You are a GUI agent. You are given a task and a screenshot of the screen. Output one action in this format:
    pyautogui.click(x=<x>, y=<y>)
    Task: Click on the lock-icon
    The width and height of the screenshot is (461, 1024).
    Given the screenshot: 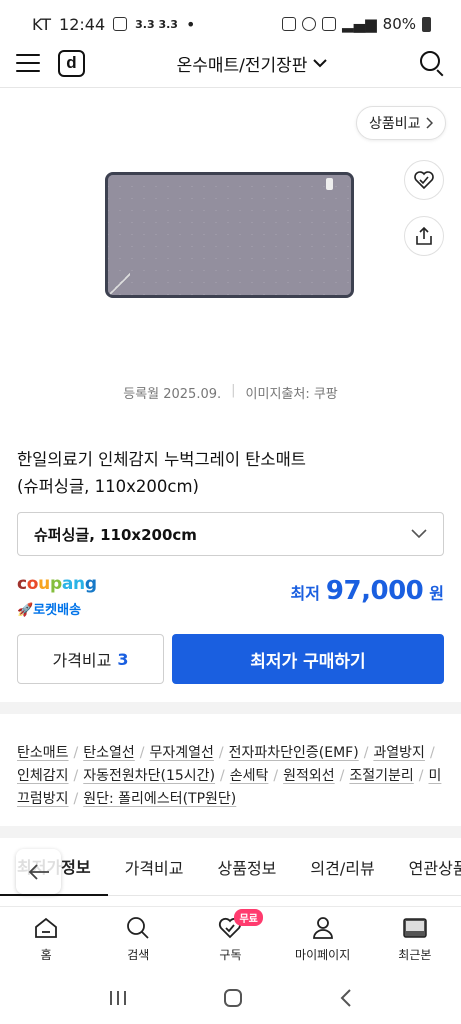 What is the action you would take?
    pyautogui.click(x=289, y=24)
    